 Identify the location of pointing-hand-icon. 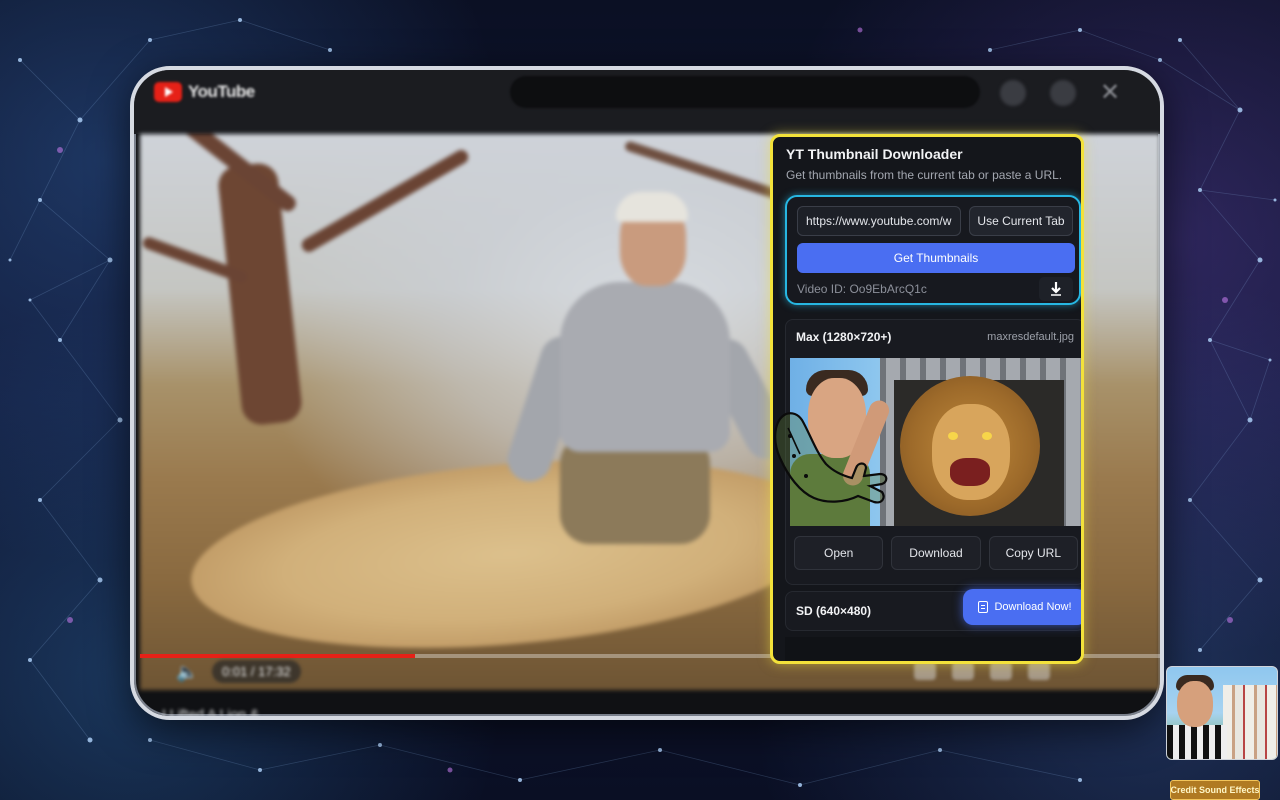
(831, 458).